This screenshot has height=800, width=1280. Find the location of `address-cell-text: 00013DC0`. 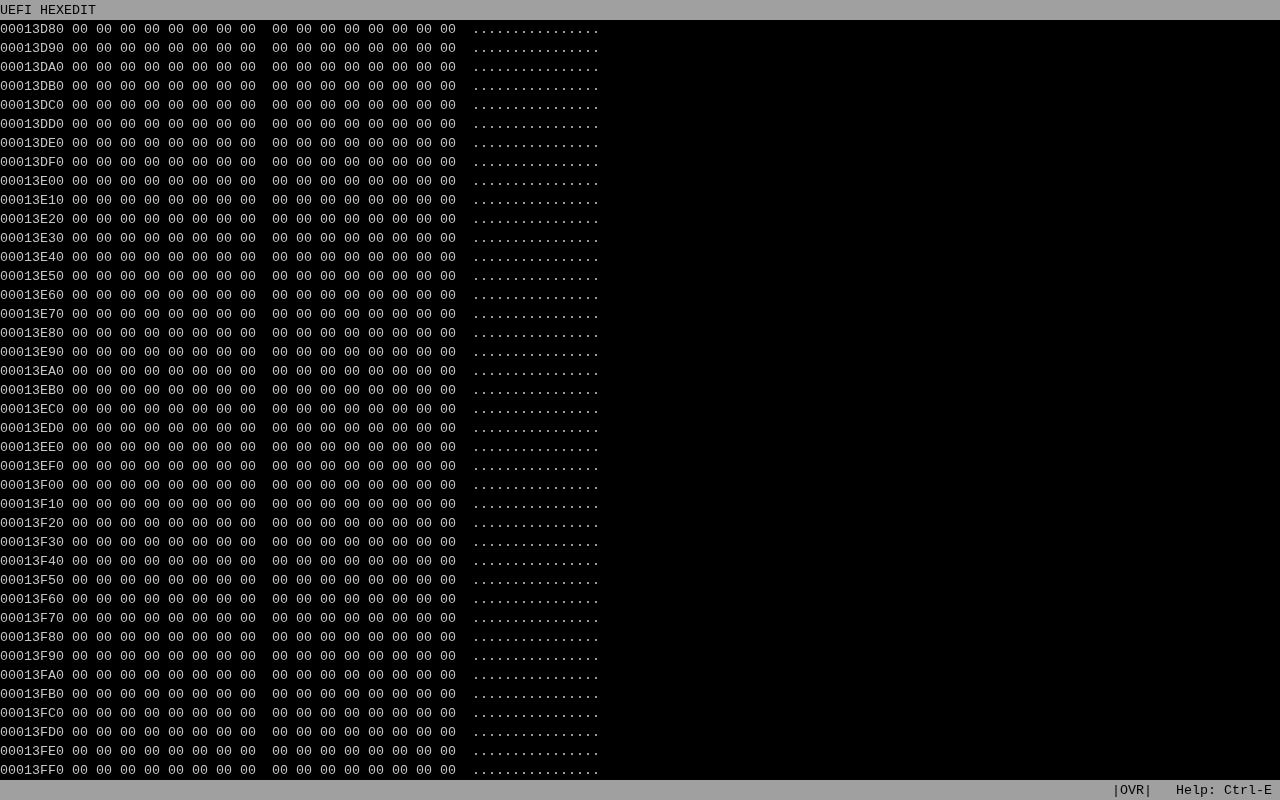

address-cell-text: 00013DC0 is located at coordinates (32, 106).